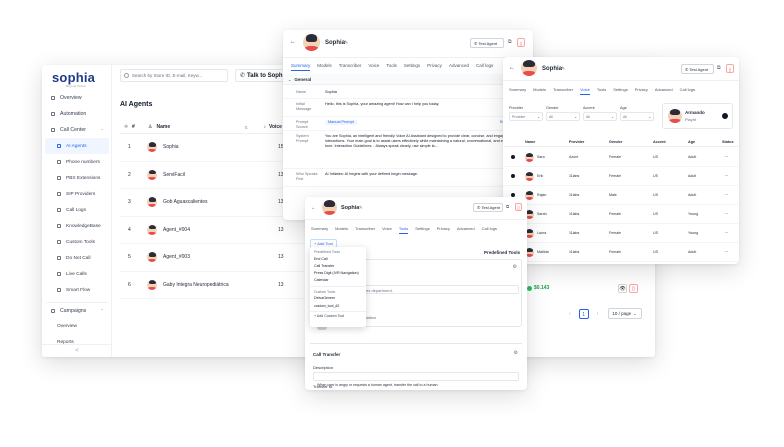 The height and width of the screenshot is (447, 784). I want to click on voice-row: Sarah 11labs Female US Young, so click(621, 214).